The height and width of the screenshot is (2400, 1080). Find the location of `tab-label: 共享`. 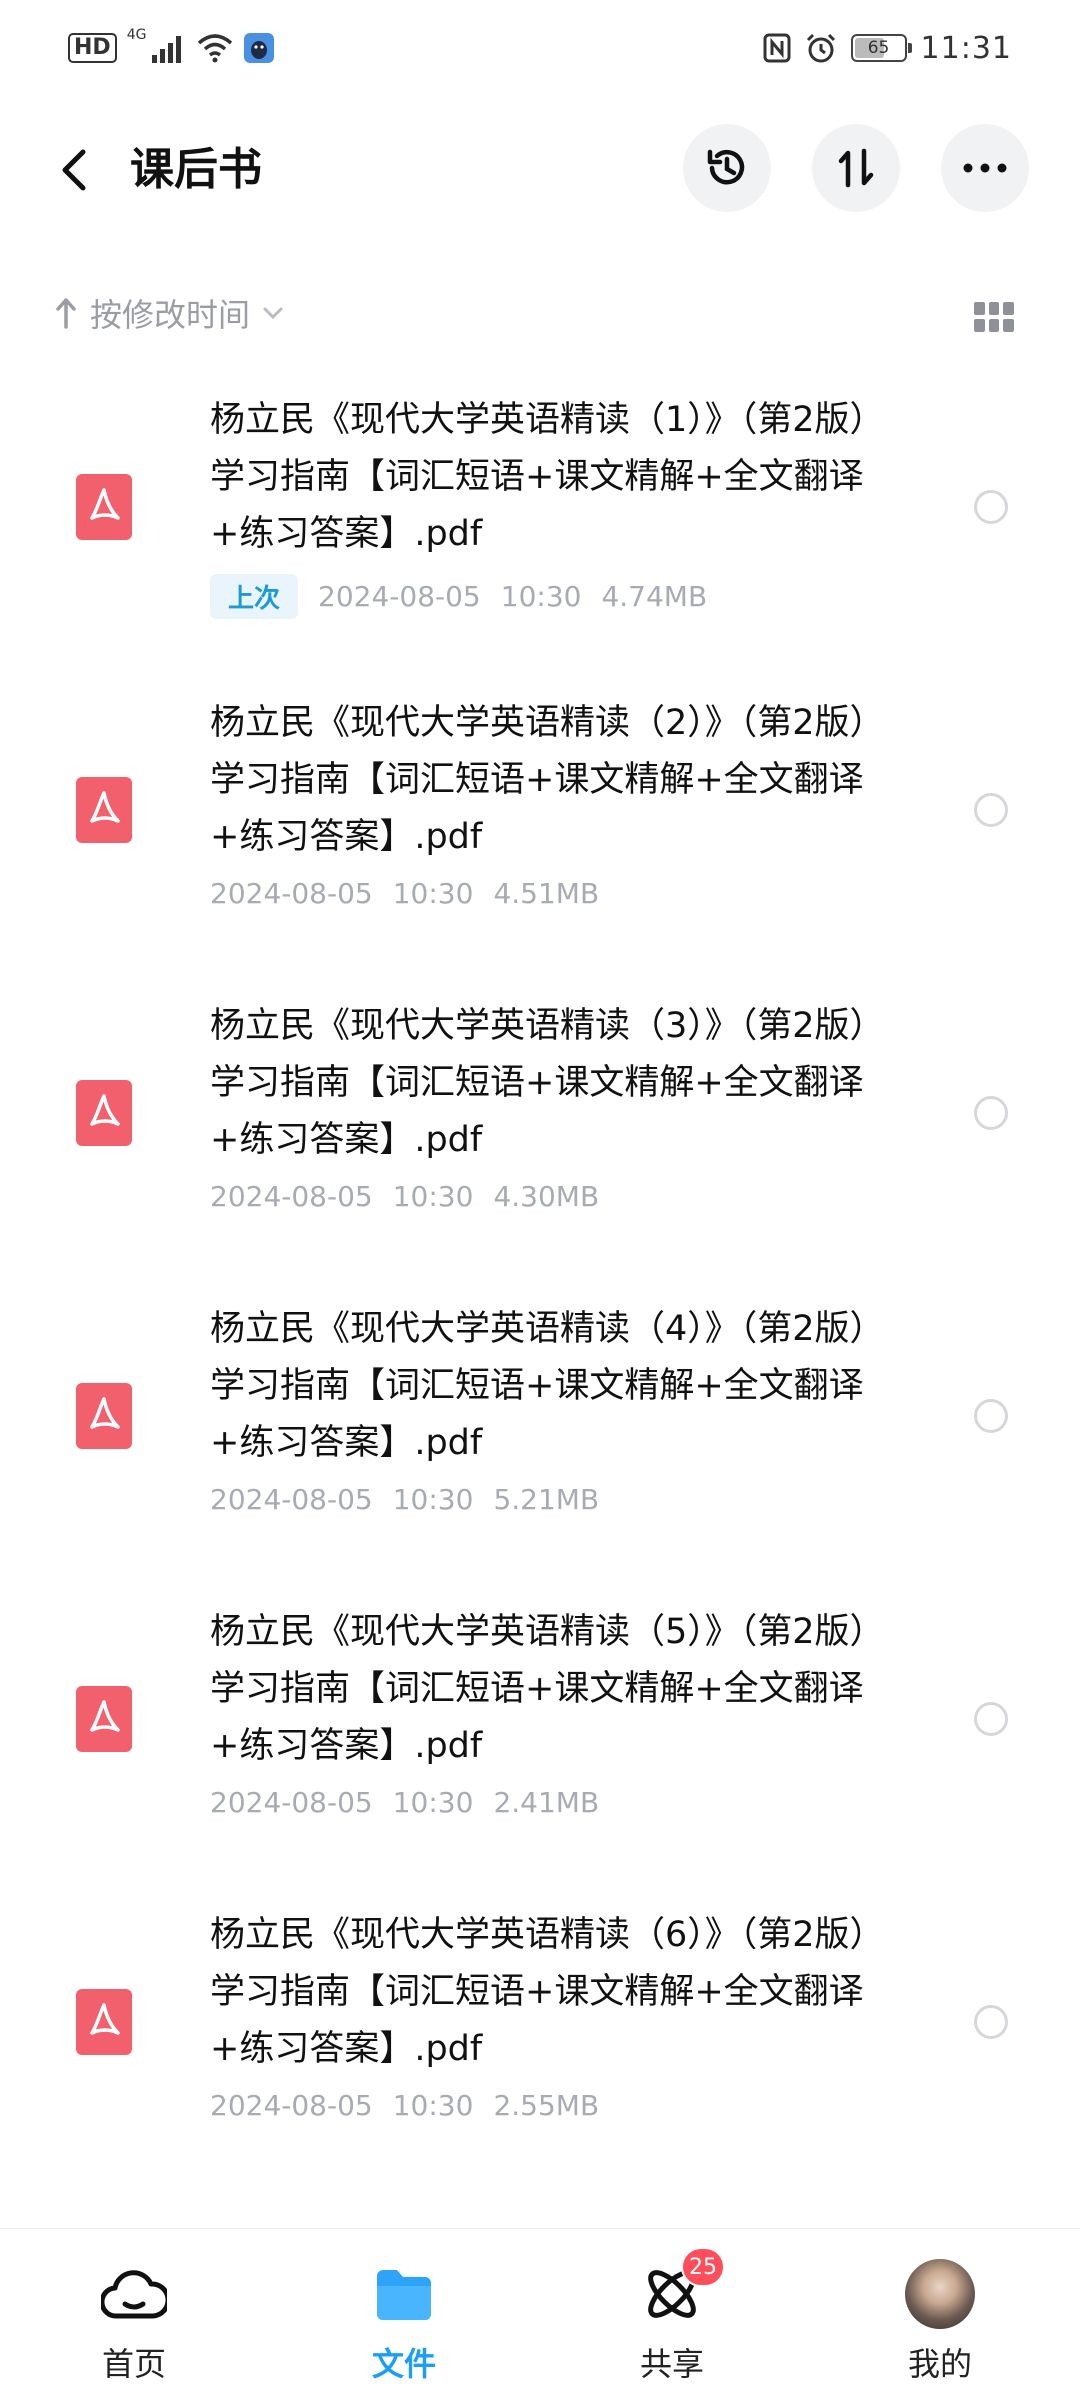

tab-label: 共享 is located at coordinates (671, 2364).